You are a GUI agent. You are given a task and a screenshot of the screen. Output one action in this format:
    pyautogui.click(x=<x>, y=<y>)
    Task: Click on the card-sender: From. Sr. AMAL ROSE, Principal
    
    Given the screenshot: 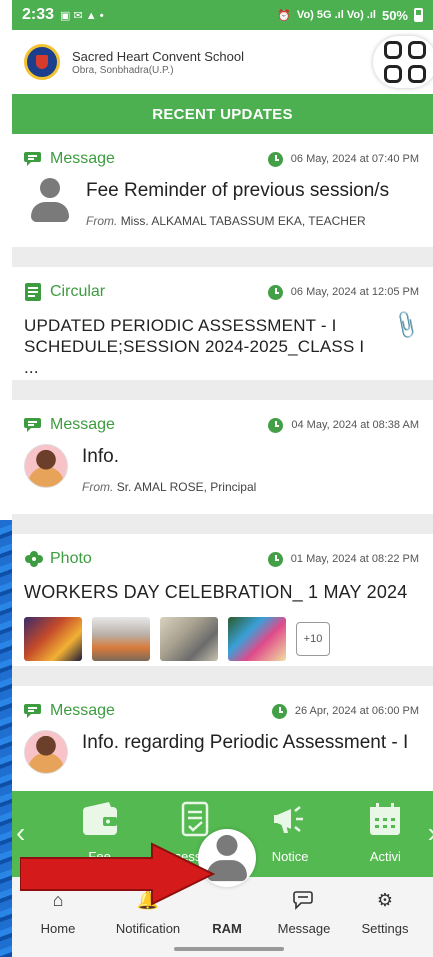 What is the action you would take?
    pyautogui.click(x=169, y=487)
    